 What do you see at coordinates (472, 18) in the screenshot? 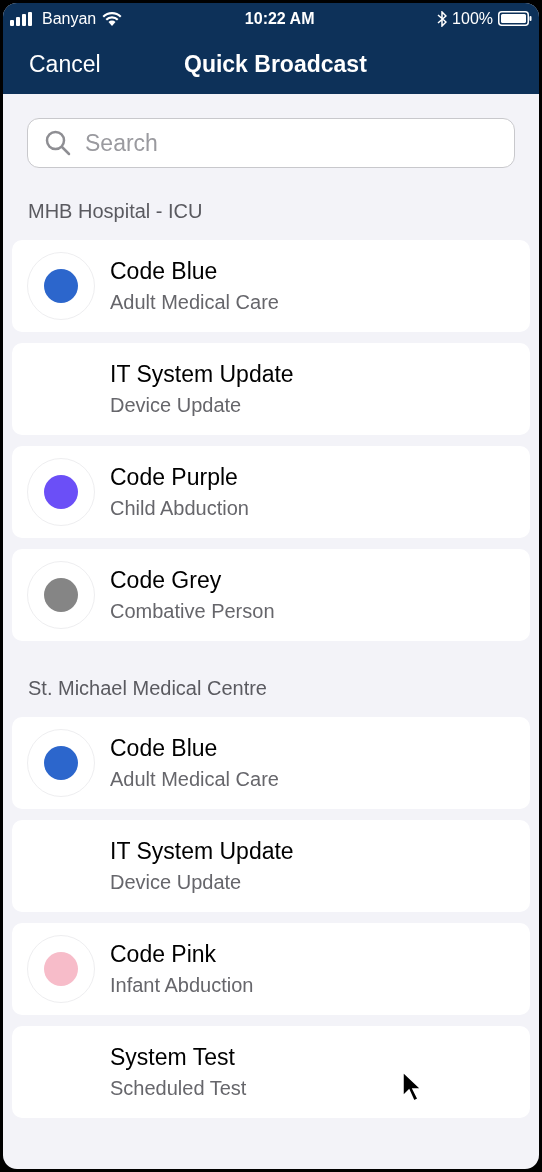
I see `battery-percent: 100%` at bounding box center [472, 18].